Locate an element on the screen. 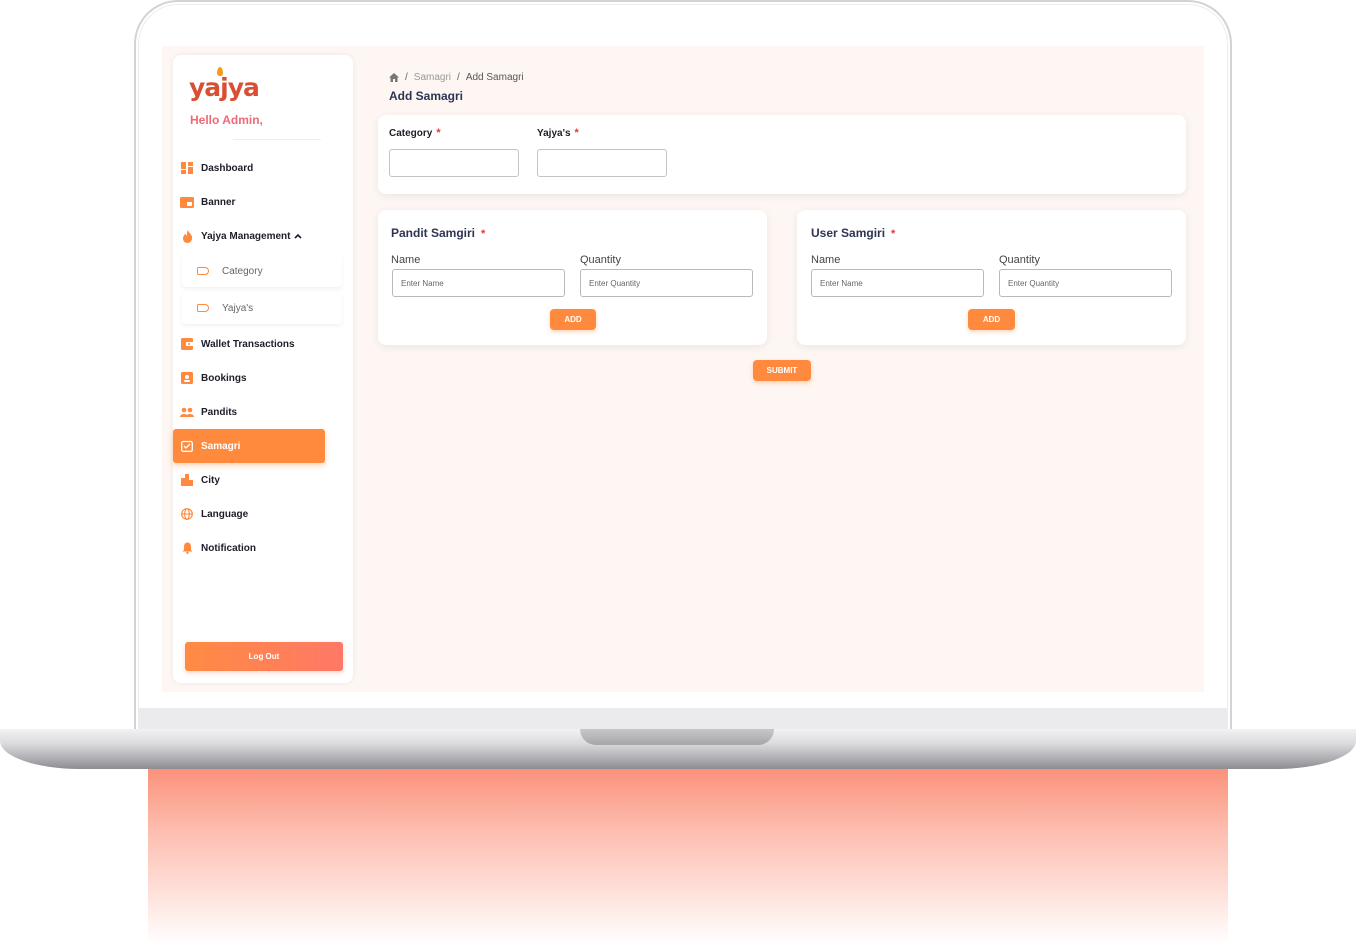 This screenshot has width=1356, height=945. submit-button: SUBMIT is located at coordinates (782, 370).